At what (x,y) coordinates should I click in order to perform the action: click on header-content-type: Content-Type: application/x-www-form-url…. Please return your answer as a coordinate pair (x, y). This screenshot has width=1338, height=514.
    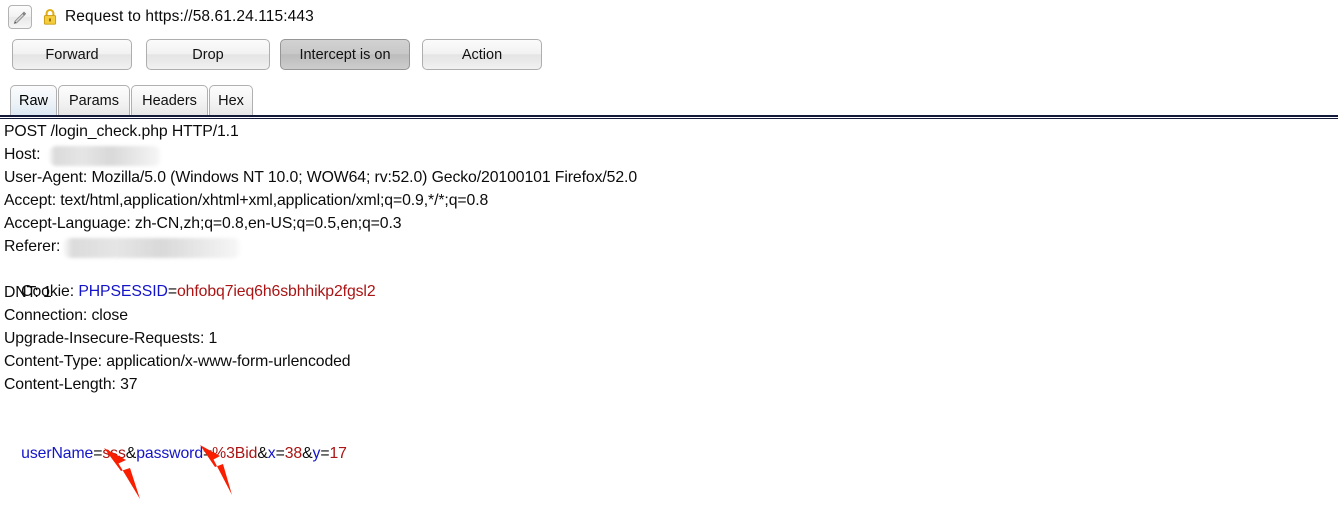
    Looking at the image, I should click on (177, 361).